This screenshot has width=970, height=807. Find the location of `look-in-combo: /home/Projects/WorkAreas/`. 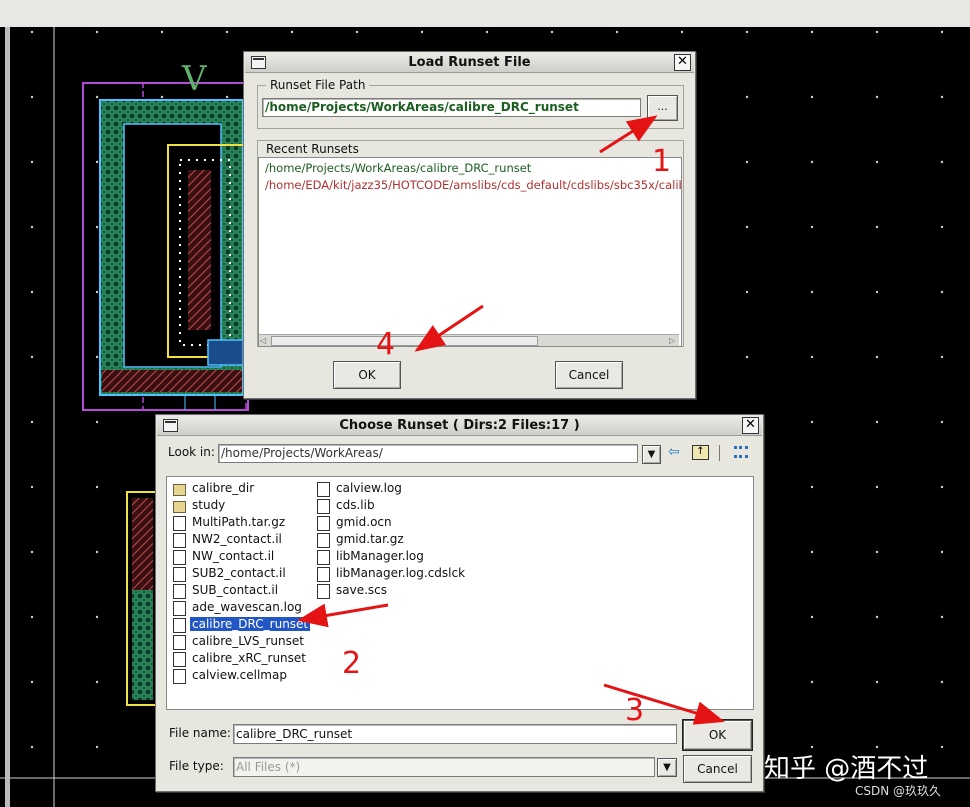

look-in-combo: /home/Projects/WorkAreas/ is located at coordinates (428, 453).